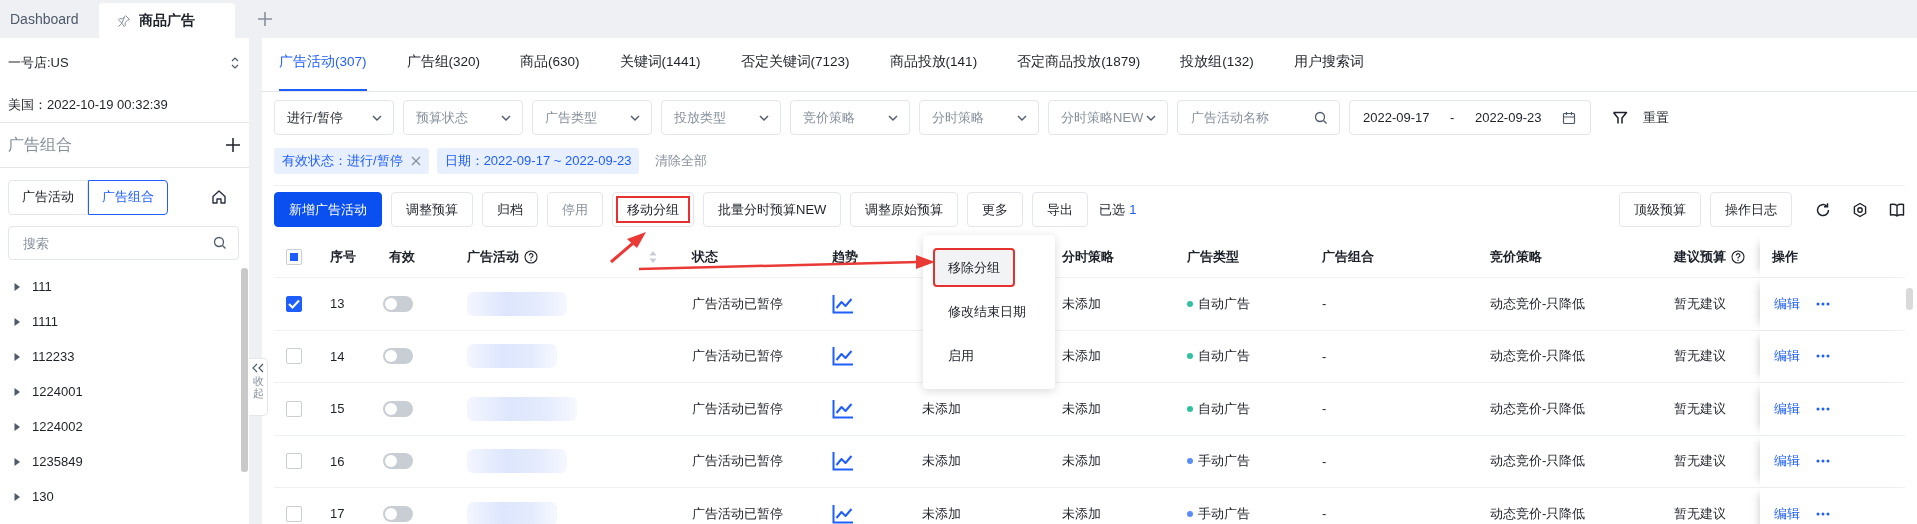  What do you see at coordinates (653, 209) in the screenshot?
I see `action-button: 移动分组` at bounding box center [653, 209].